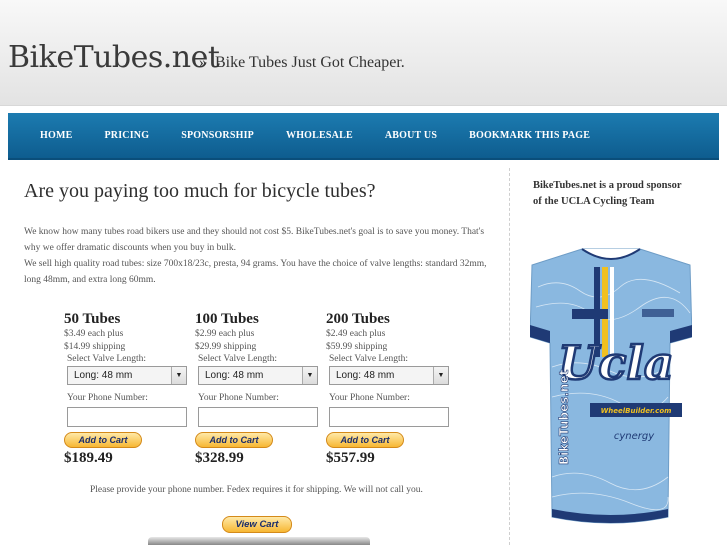 The width and height of the screenshot is (727, 545). I want to click on tagline-prefix: », so click(203, 62).